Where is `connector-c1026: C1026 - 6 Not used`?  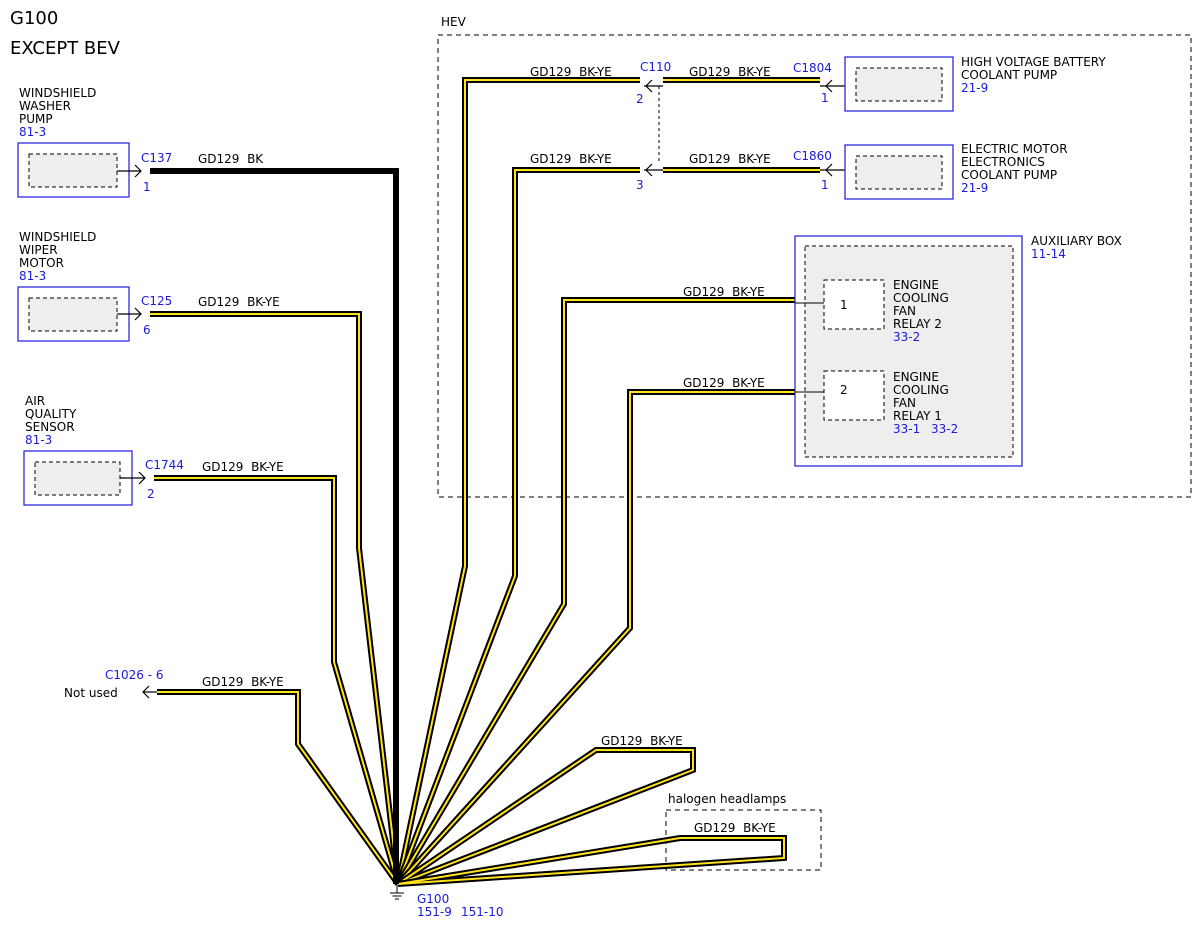 connector-c1026: C1026 - 6 Not used is located at coordinates (114, 684).